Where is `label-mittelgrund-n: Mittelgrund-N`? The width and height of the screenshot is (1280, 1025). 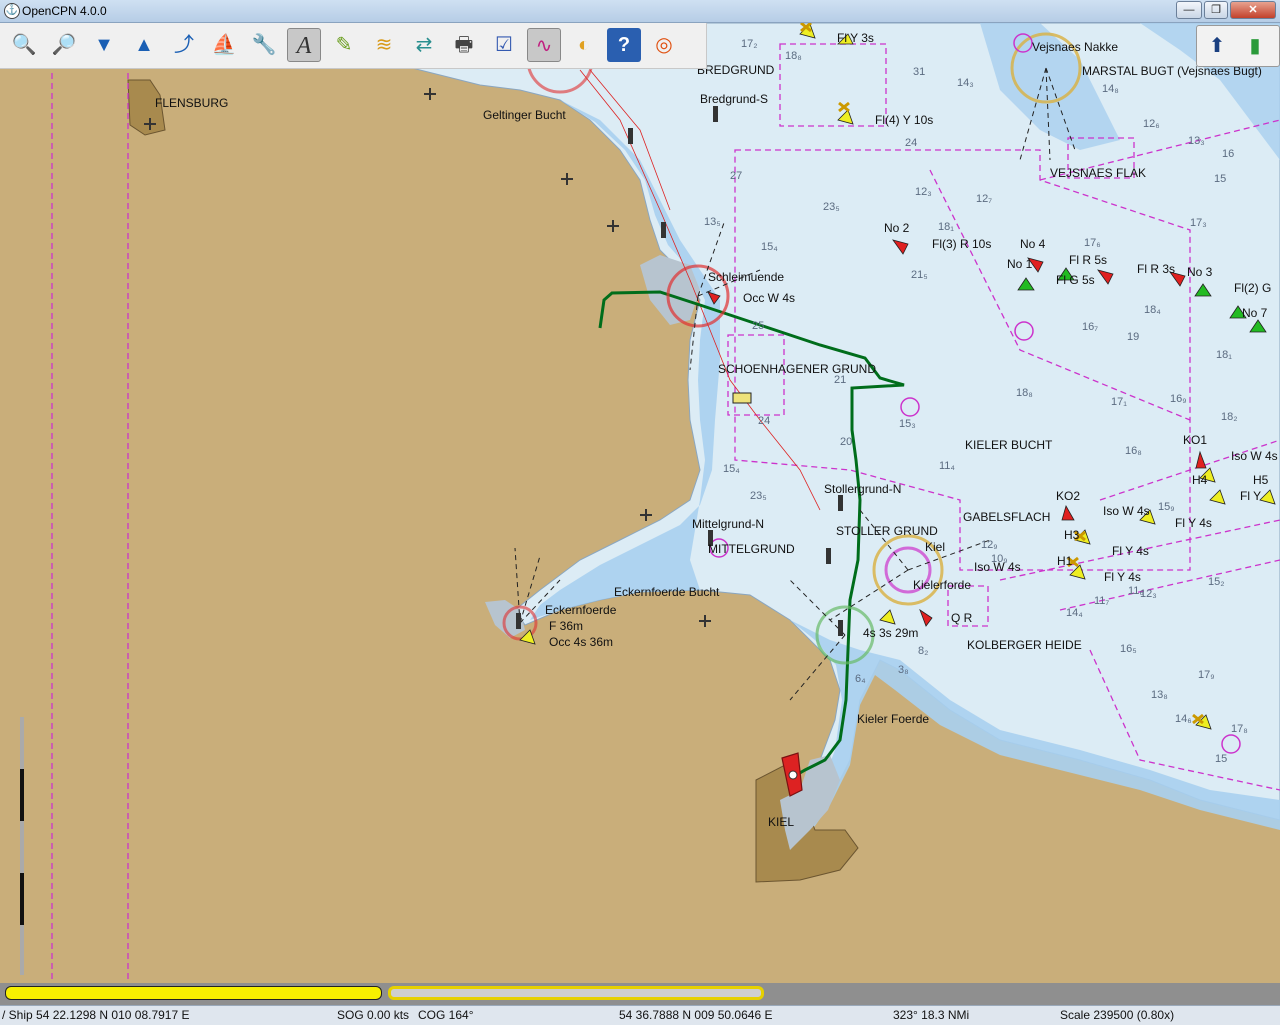
label-mittelgrund-n: Mittelgrund-N is located at coordinates (728, 524).